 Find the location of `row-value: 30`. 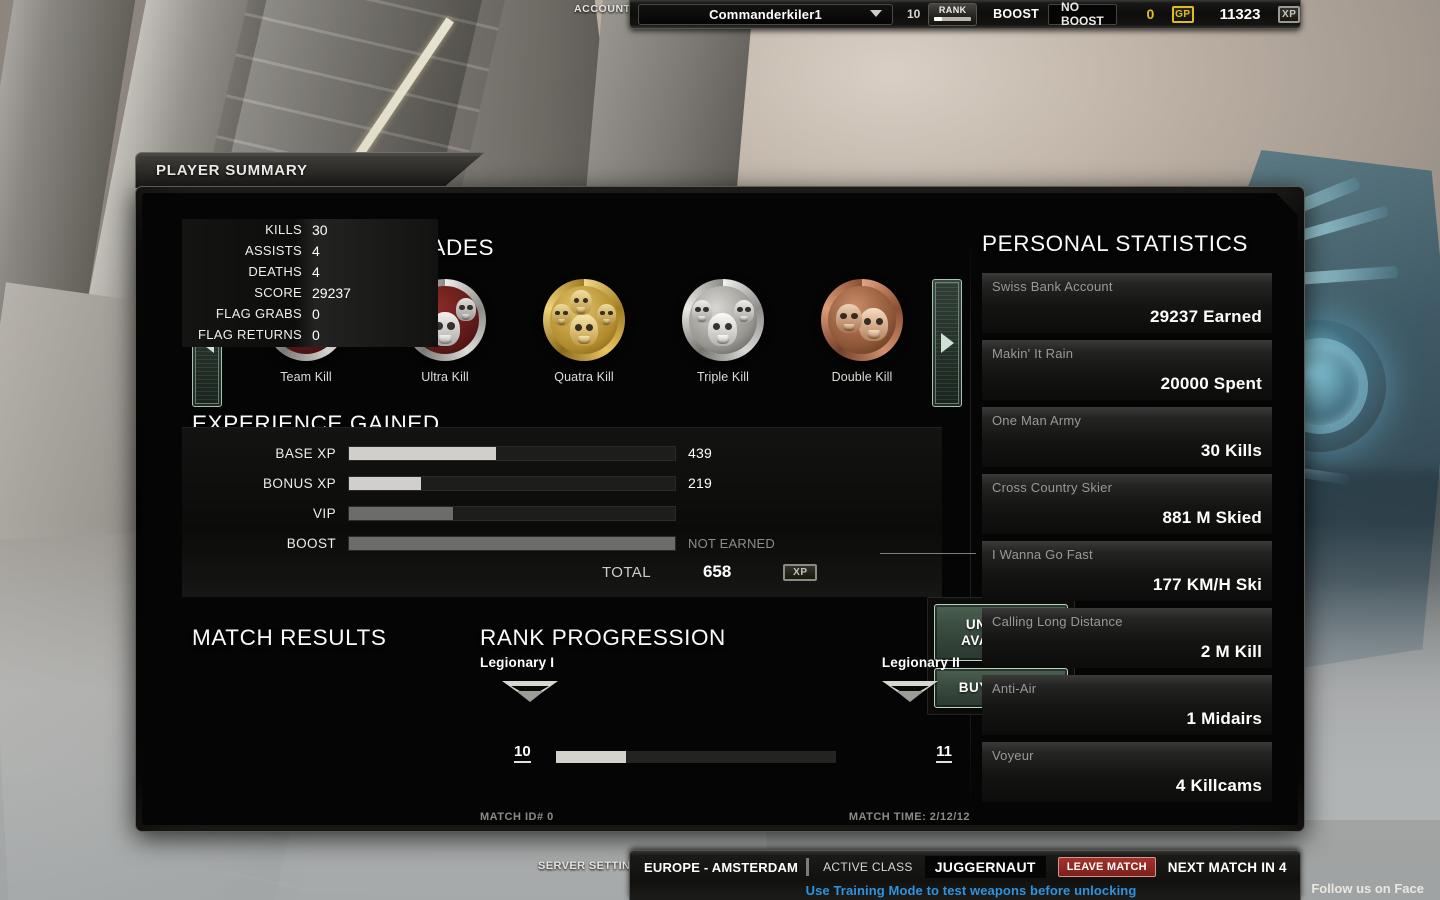

row-value: 30 is located at coordinates (320, 229).